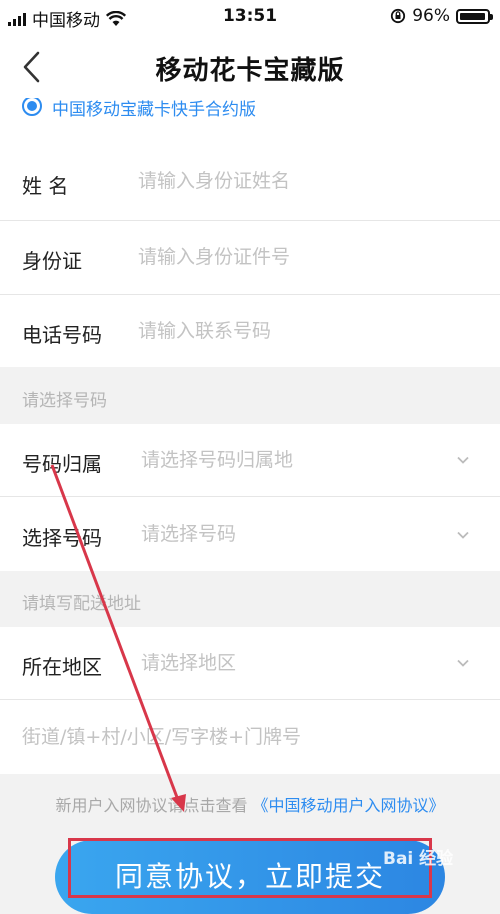 Image resolution: width=500 pixels, height=914 pixels. What do you see at coordinates (298, 331) in the screenshot?
I see `phone-input` at bounding box center [298, 331].